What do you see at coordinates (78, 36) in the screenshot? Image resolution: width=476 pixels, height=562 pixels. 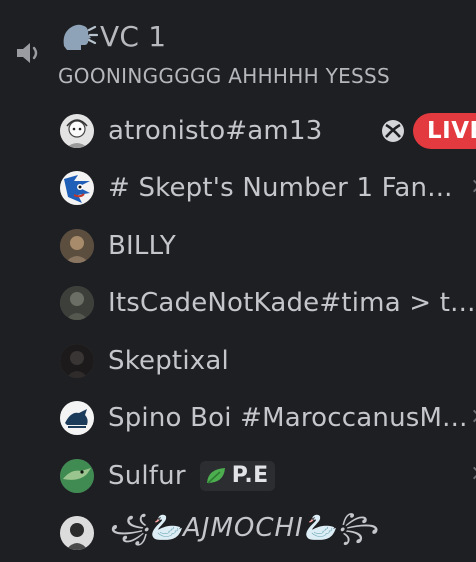 I see `speaking-head-icon` at bounding box center [78, 36].